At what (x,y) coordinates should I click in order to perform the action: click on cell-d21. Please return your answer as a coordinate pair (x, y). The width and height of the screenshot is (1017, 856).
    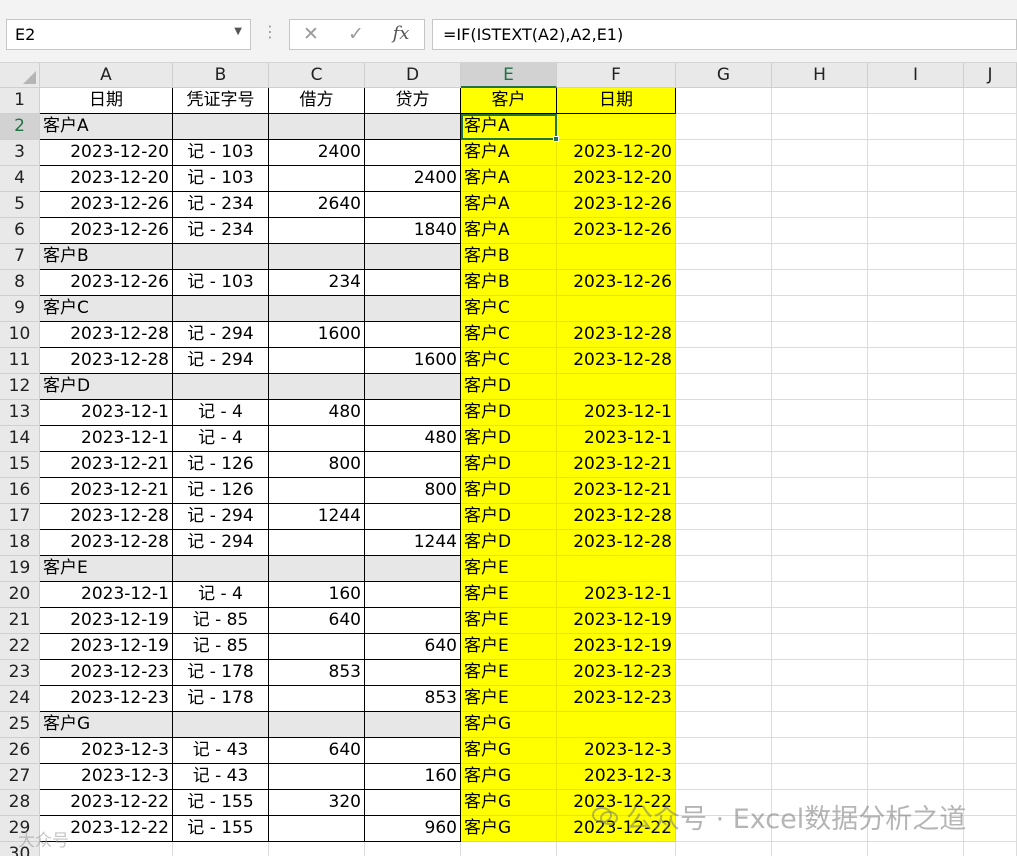
    Looking at the image, I should click on (413, 621).